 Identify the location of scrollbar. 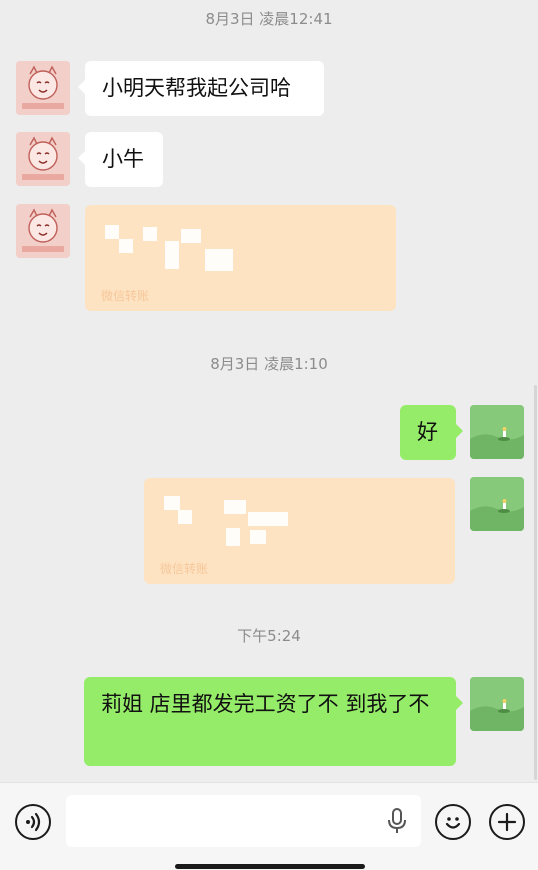
(535, 582).